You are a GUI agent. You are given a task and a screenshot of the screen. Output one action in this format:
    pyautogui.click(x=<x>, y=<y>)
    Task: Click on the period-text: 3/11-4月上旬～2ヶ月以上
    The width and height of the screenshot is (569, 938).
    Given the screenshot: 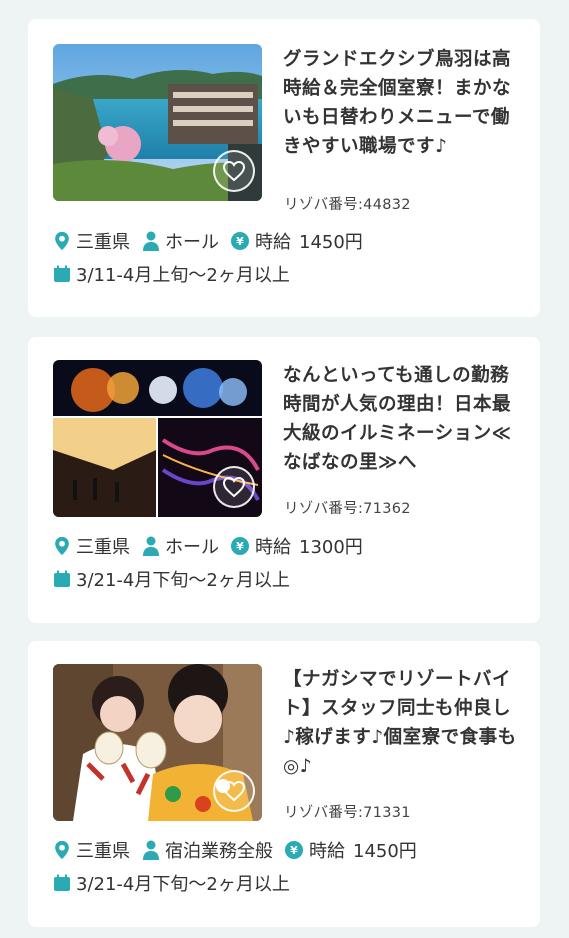 What is the action you would take?
    pyautogui.click(x=183, y=275)
    